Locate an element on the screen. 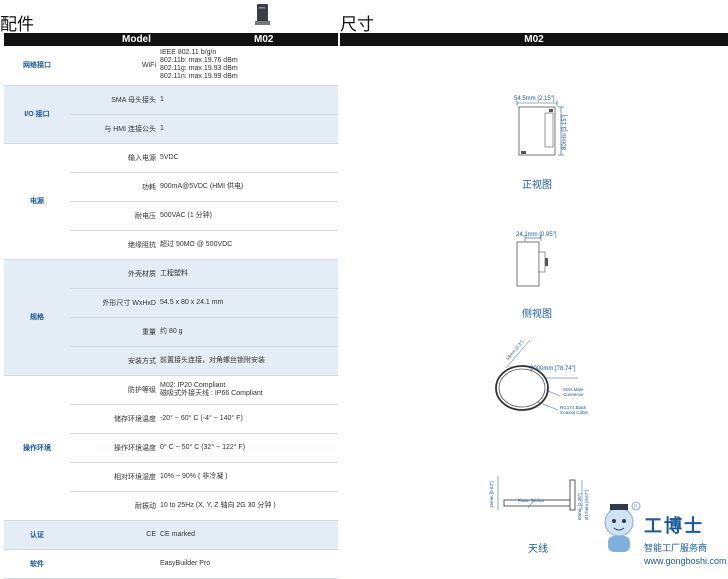  spec-label: 操作环境温度 is located at coordinates (114, 448).